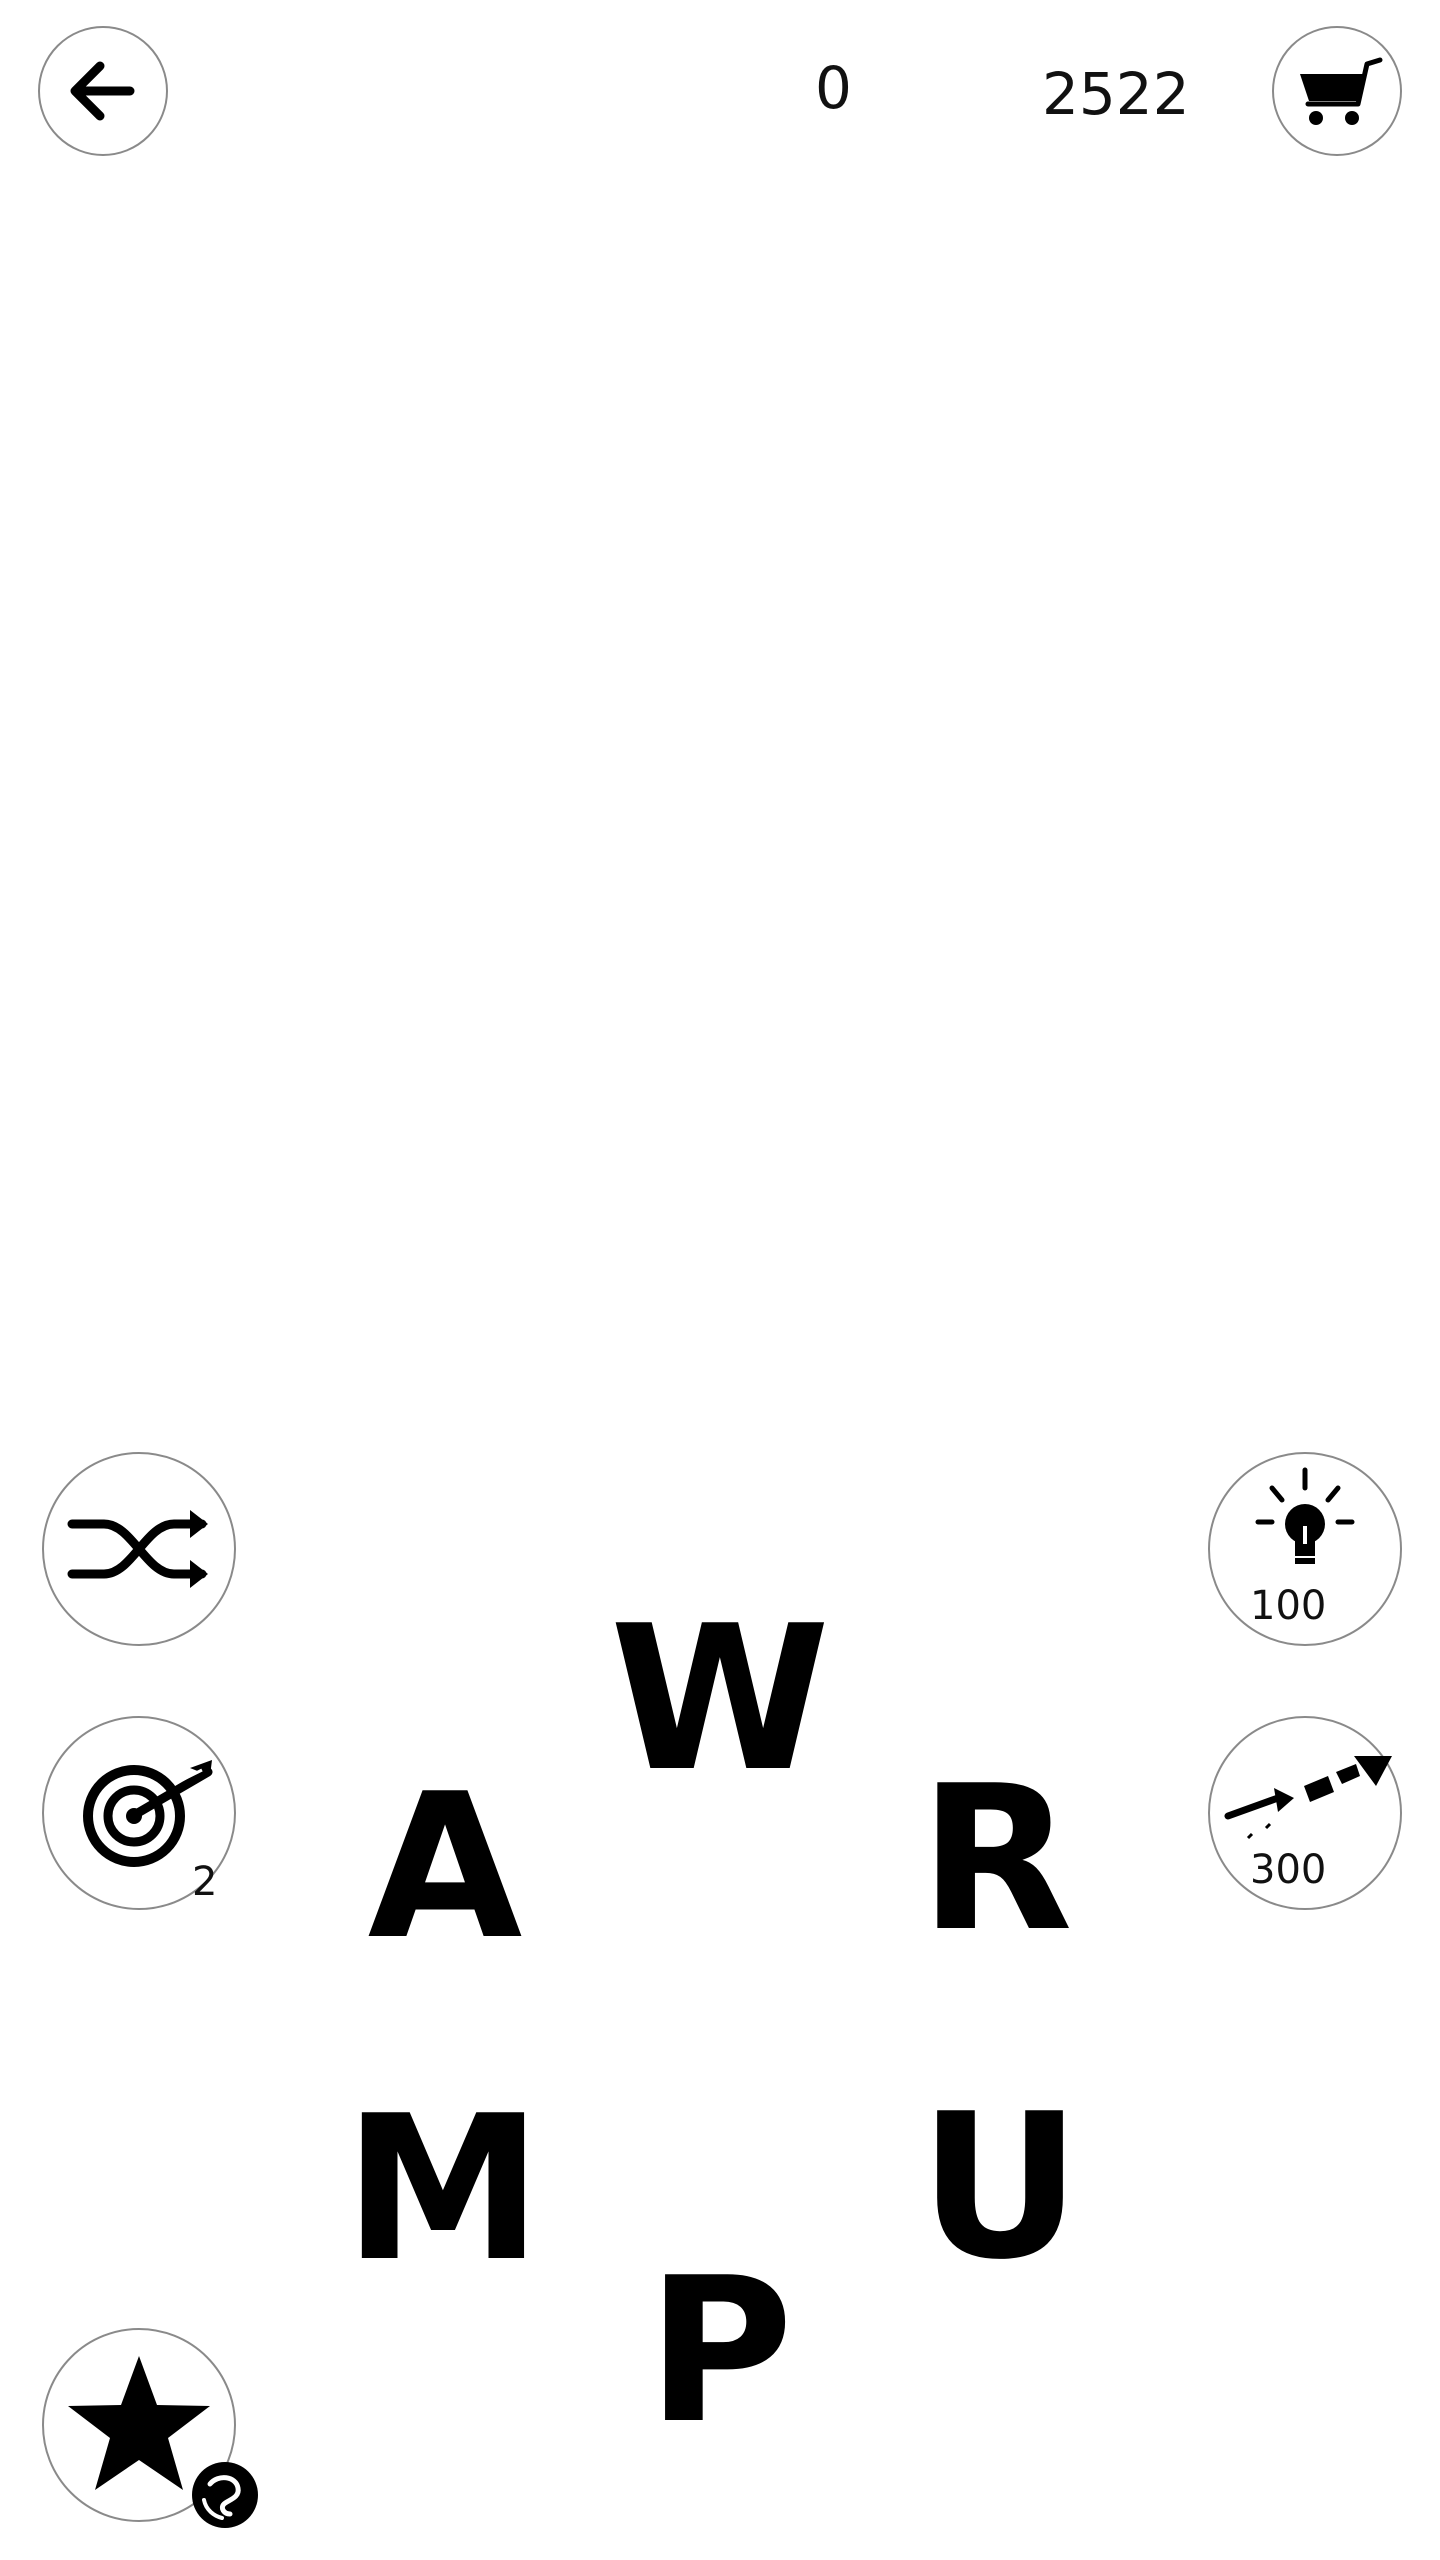 This screenshot has height=2560, width=1440. I want to click on hint-cost: 100, so click(1288, 1606).